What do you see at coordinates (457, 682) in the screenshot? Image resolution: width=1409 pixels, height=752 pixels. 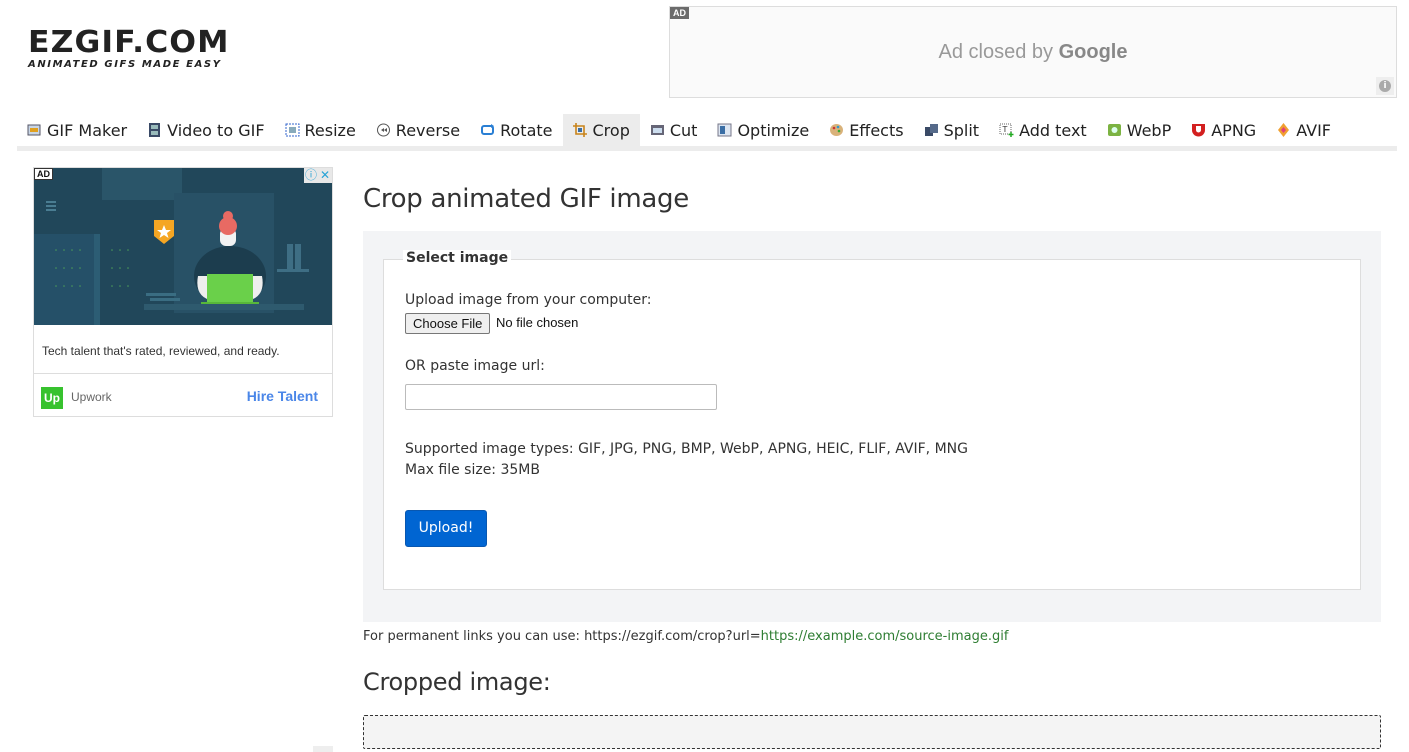 I see `cropped-image-title: Cropped image:` at bounding box center [457, 682].